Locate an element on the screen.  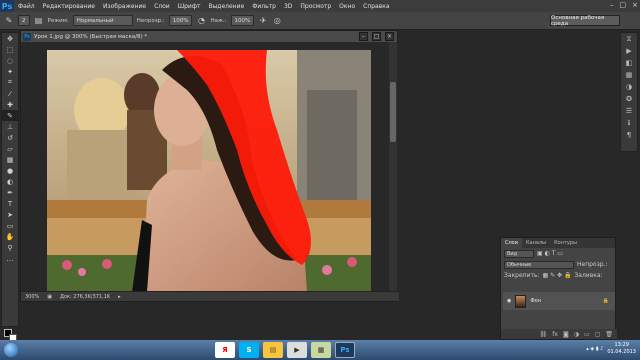
gradient-tool-icon: ▦ is located at coordinates (10, 159).